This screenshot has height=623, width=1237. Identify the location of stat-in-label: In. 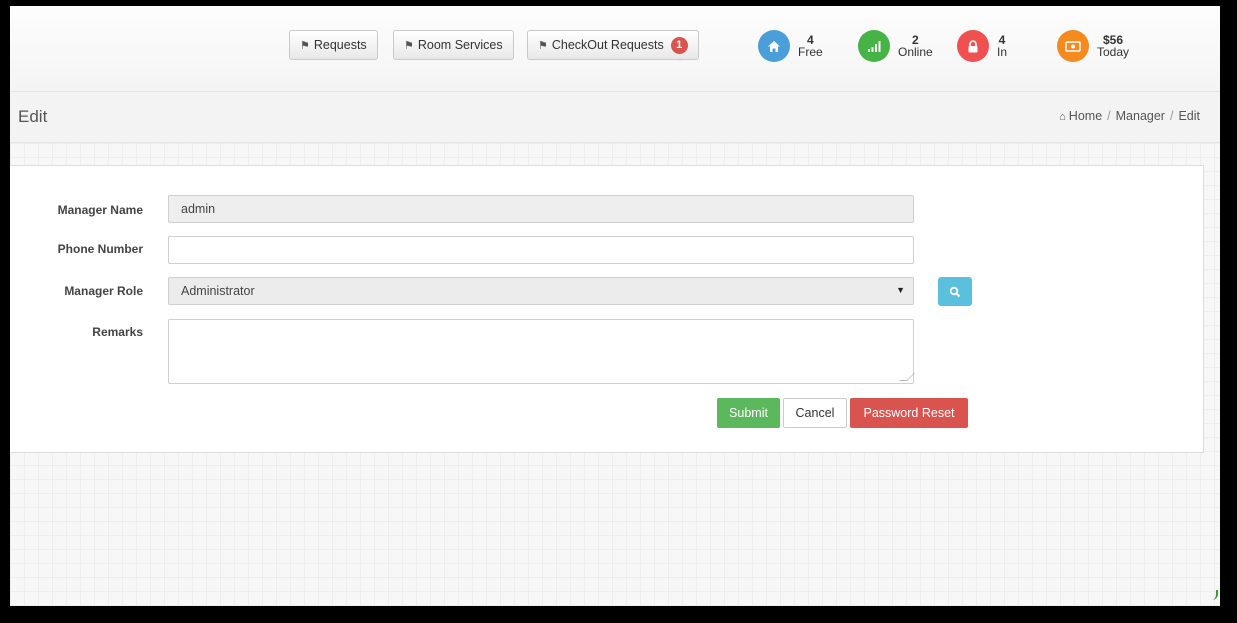
(1002, 52).